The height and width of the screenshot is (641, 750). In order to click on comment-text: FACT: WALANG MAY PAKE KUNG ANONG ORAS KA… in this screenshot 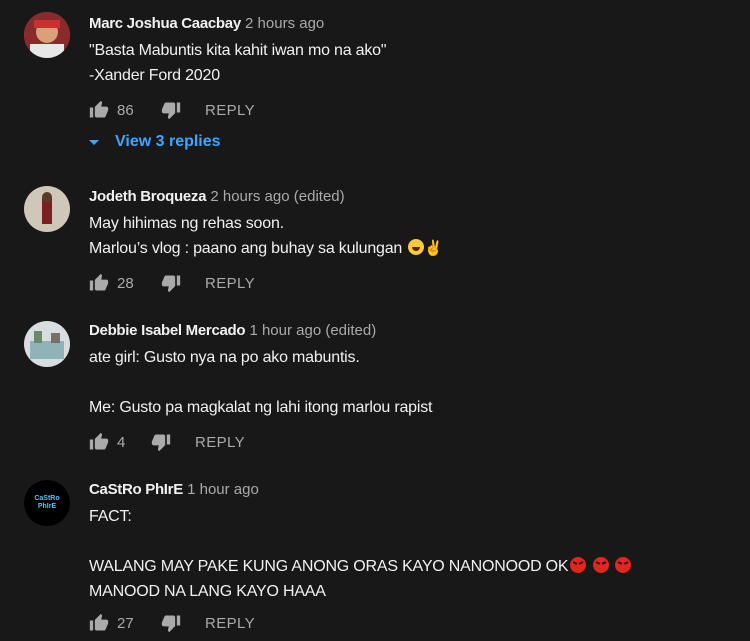, I will do `click(409, 554)`.